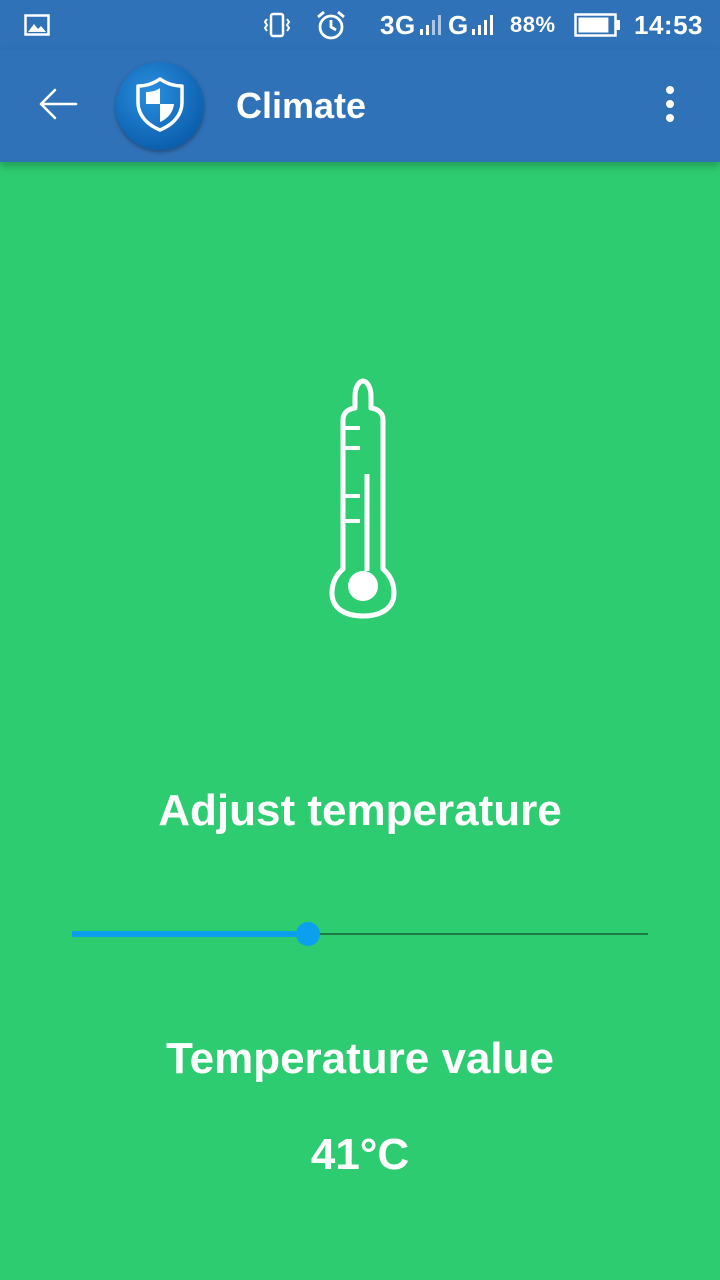  What do you see at coordinates (301, 105) in the screenshot?
I see `page-title: Climate` at bounding box center [301, 105].